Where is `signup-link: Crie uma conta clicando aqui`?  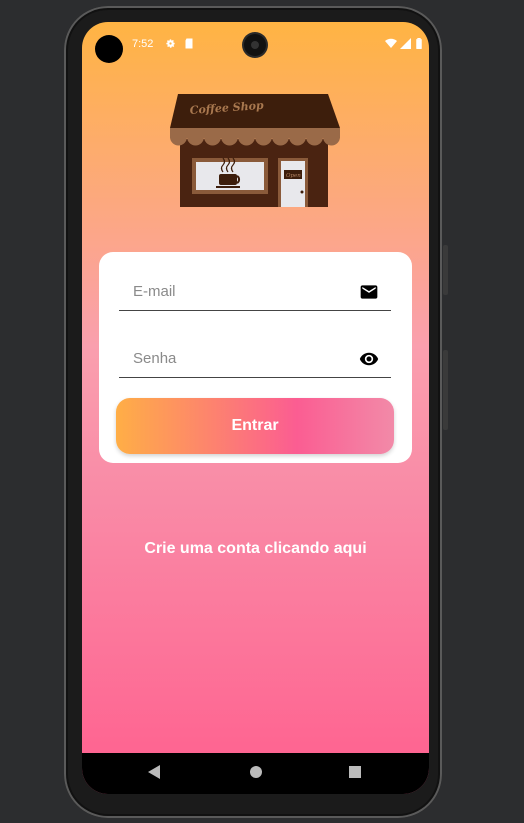 signup-link: Crie uma conta clicando aqui is located at coordinates (255, 549).